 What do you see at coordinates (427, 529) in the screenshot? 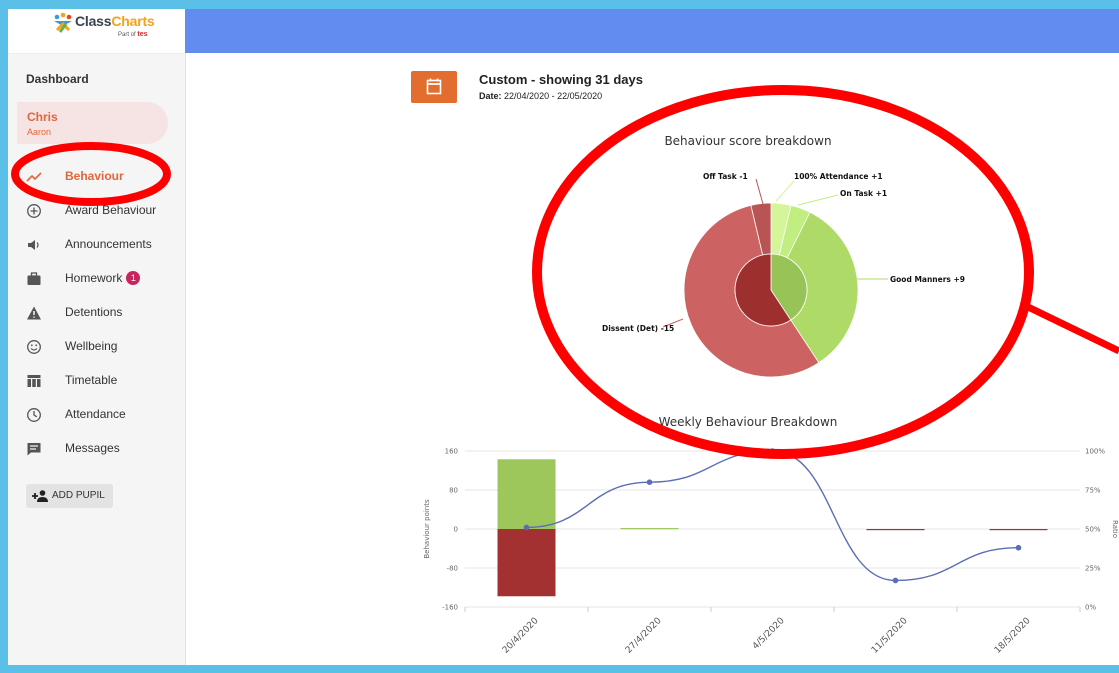
I see `y-axis-title: Behaviour points` at bounding box center [427, 529].